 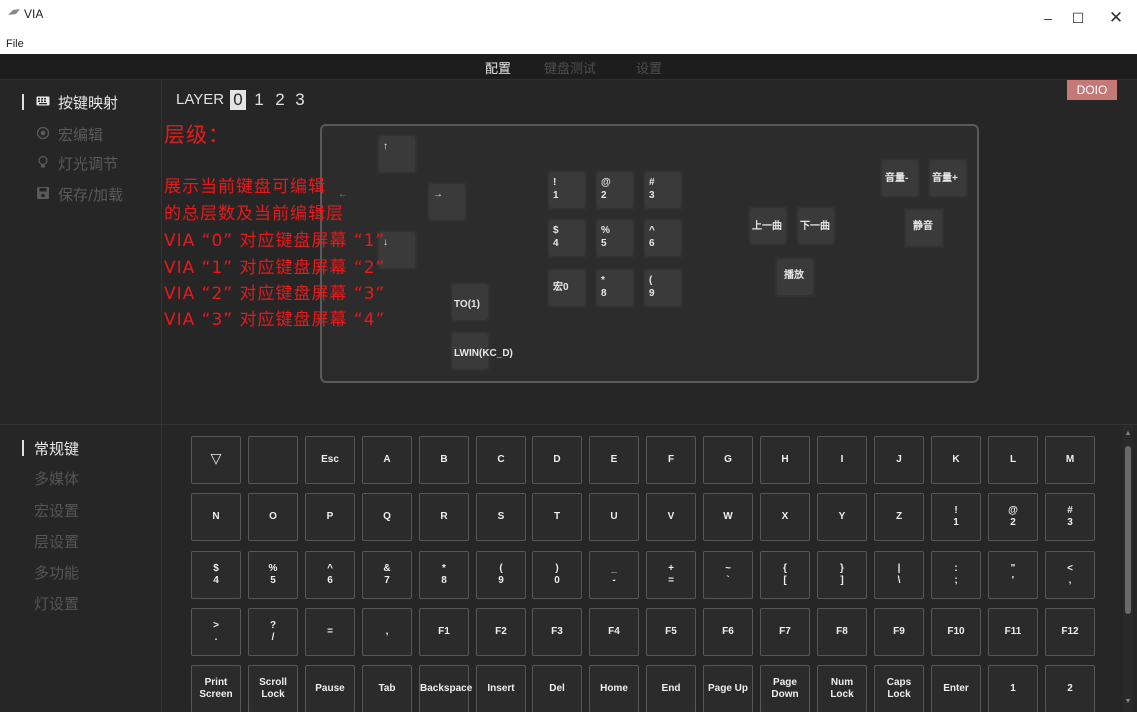 What do you see at coordinates (1128, 701) in the screenshot?
I see `scroll-down-icon: ▼` at bounding box center [1128, 701].